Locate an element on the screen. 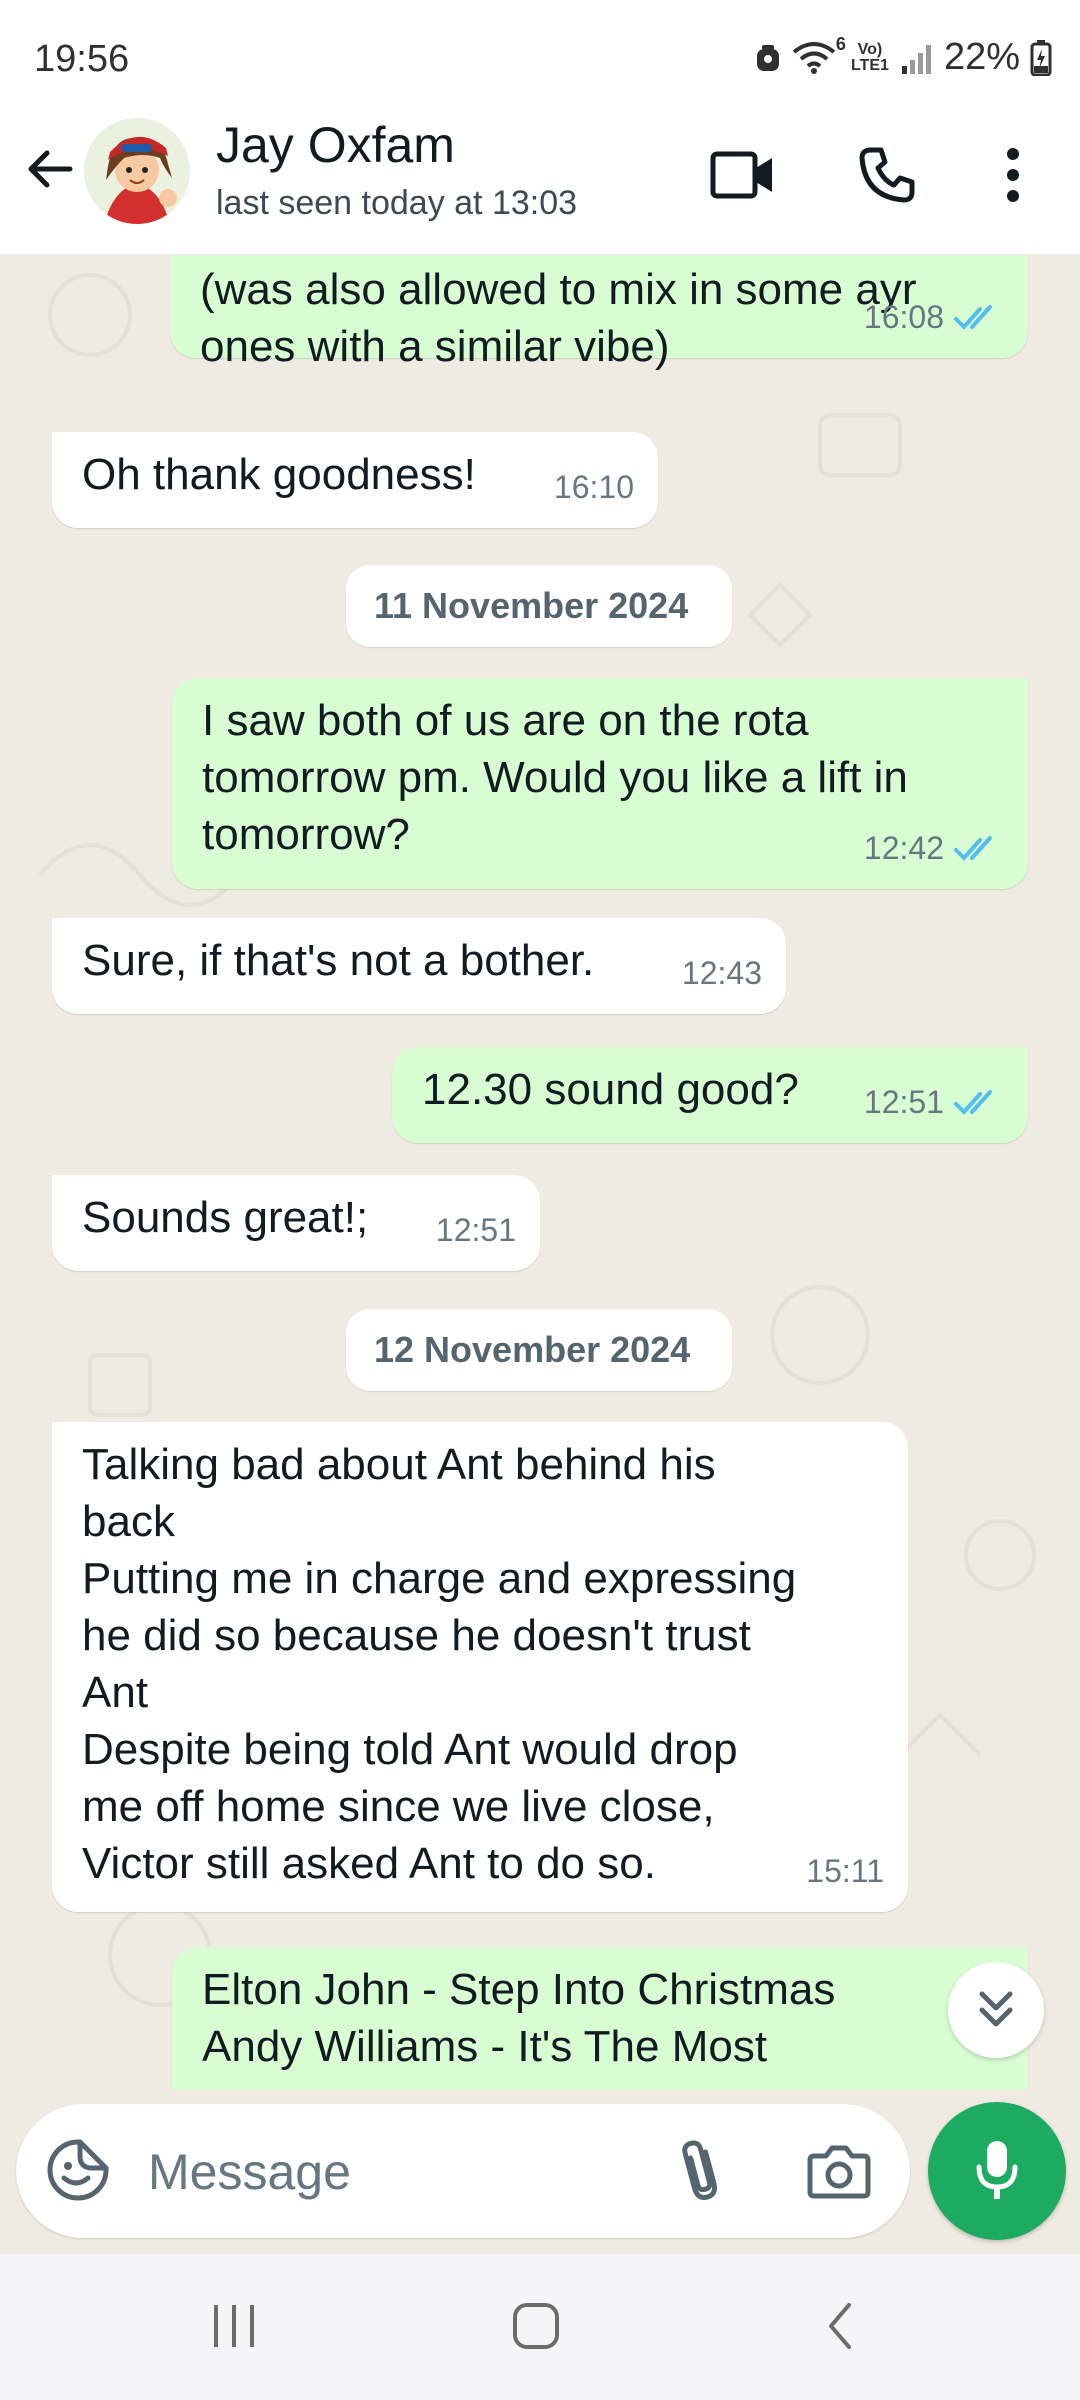  scroll-to-bottom-button is located at coordinates (996, 2010).